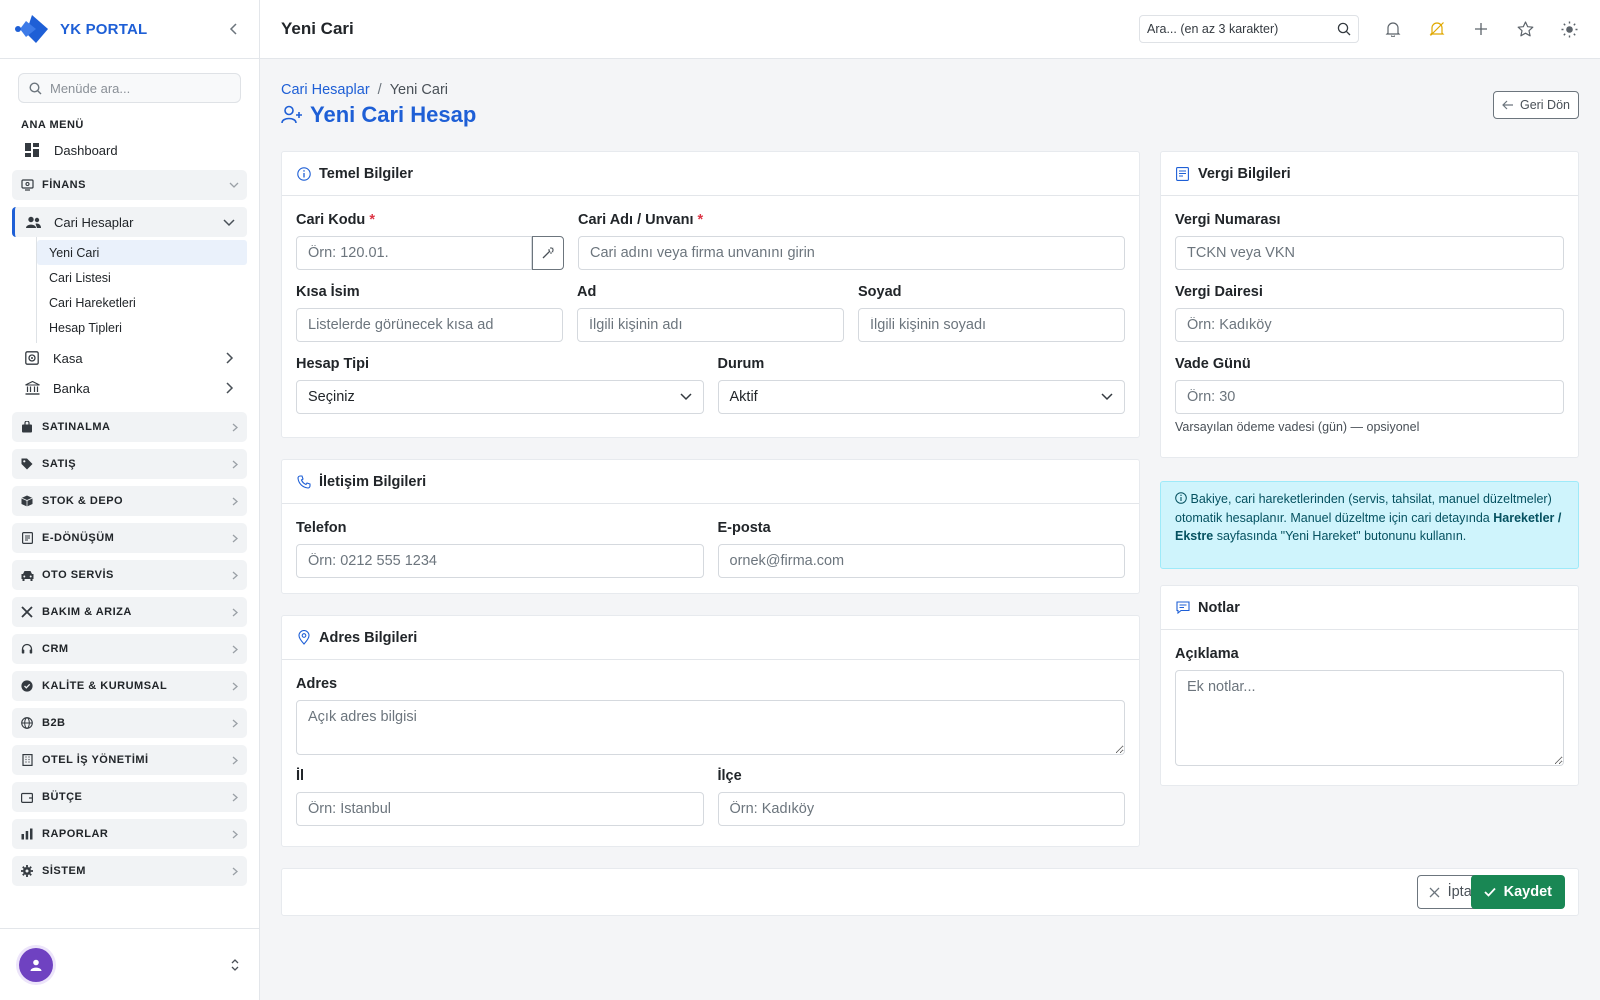  What do you see at coordinates (59, 464) in the screenshot?
I see `group-satis-label: SATIŞ` at bounding box center [59, 464].